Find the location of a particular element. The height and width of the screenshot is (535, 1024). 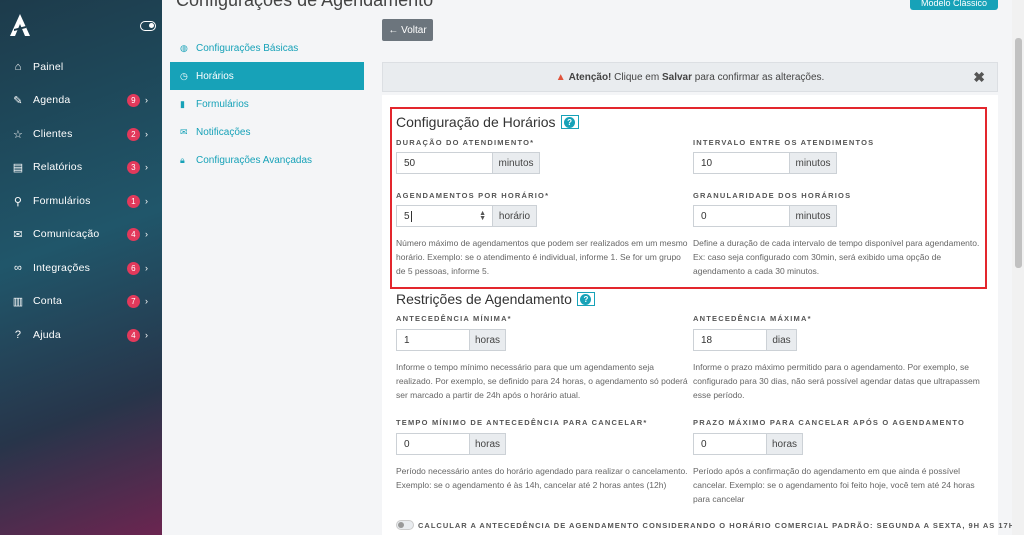

intervalo-input: 10 is located at coordinates (741, 163).